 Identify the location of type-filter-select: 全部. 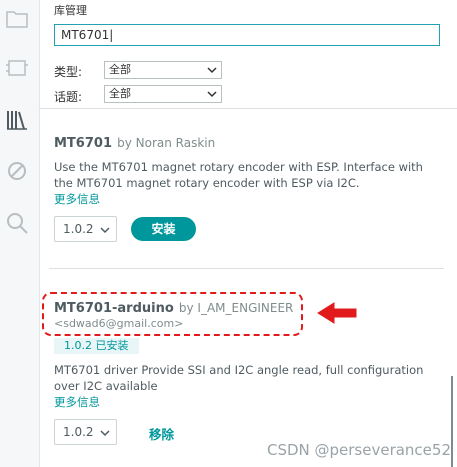
(163, 70).